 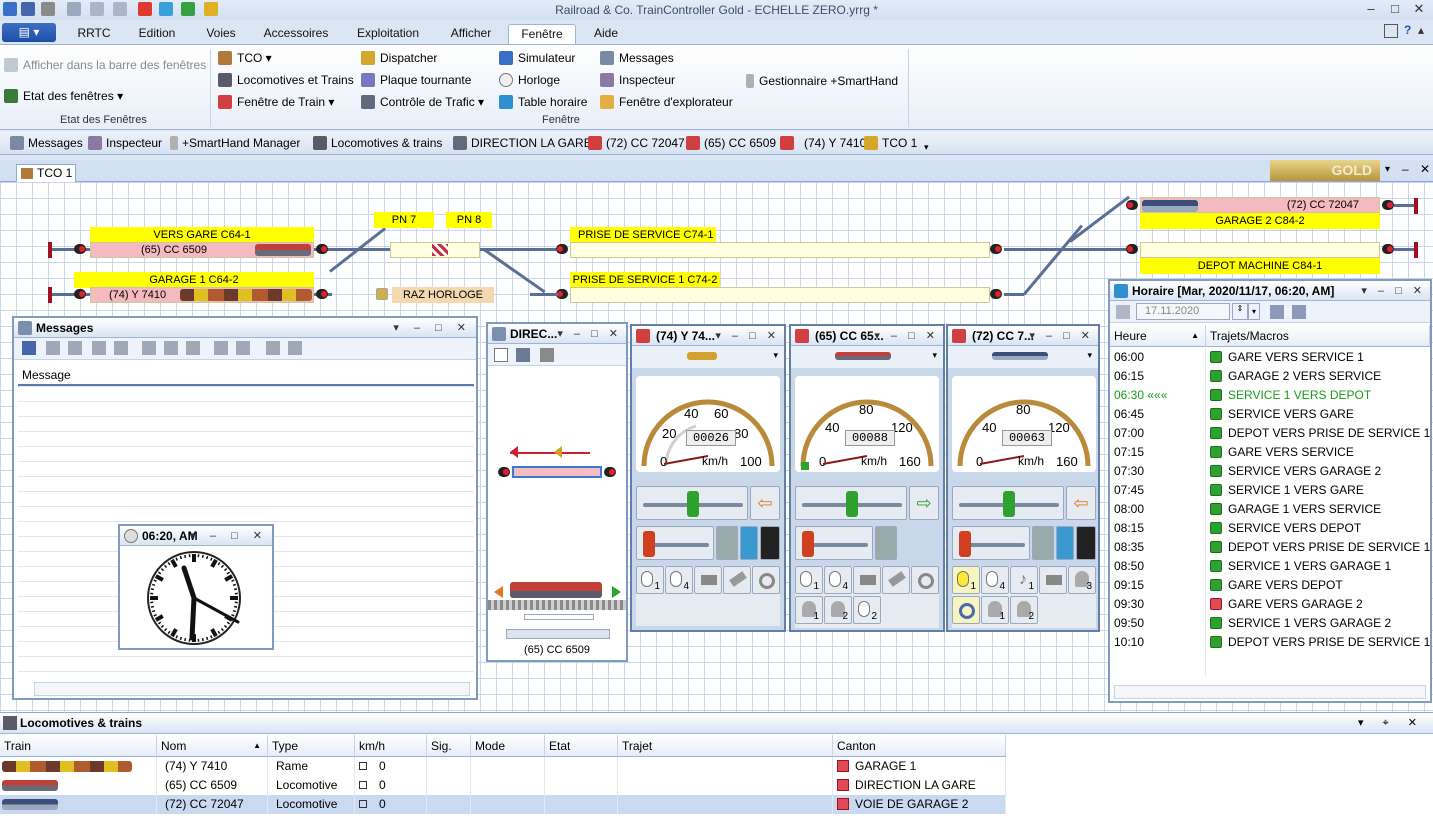 I want to click on tab-rrtc: RRTC, so click(x=94, y=34).